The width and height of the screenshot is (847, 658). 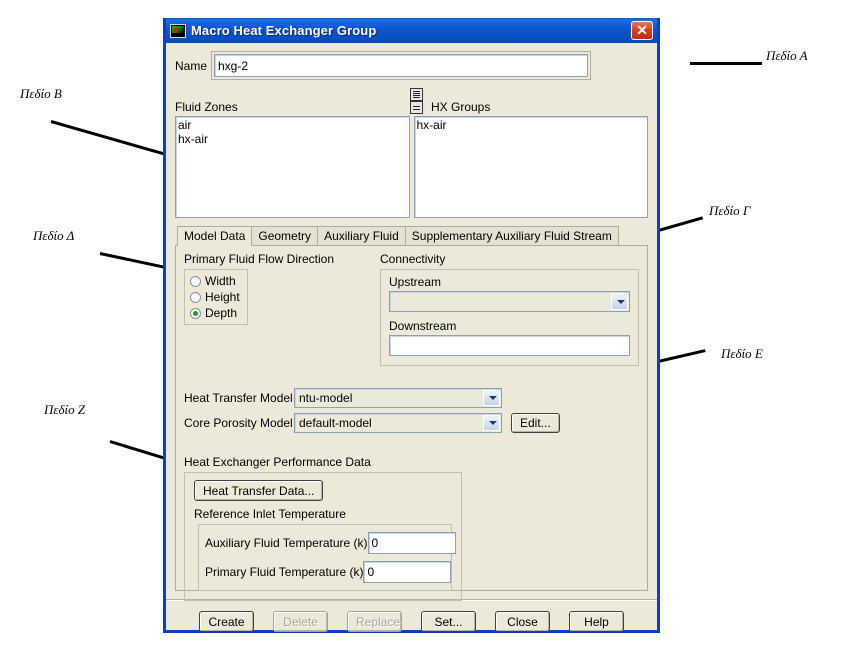 I want to click on connectivity-section: Connectivity Upstream Downstream, so click(x=509, y=309).